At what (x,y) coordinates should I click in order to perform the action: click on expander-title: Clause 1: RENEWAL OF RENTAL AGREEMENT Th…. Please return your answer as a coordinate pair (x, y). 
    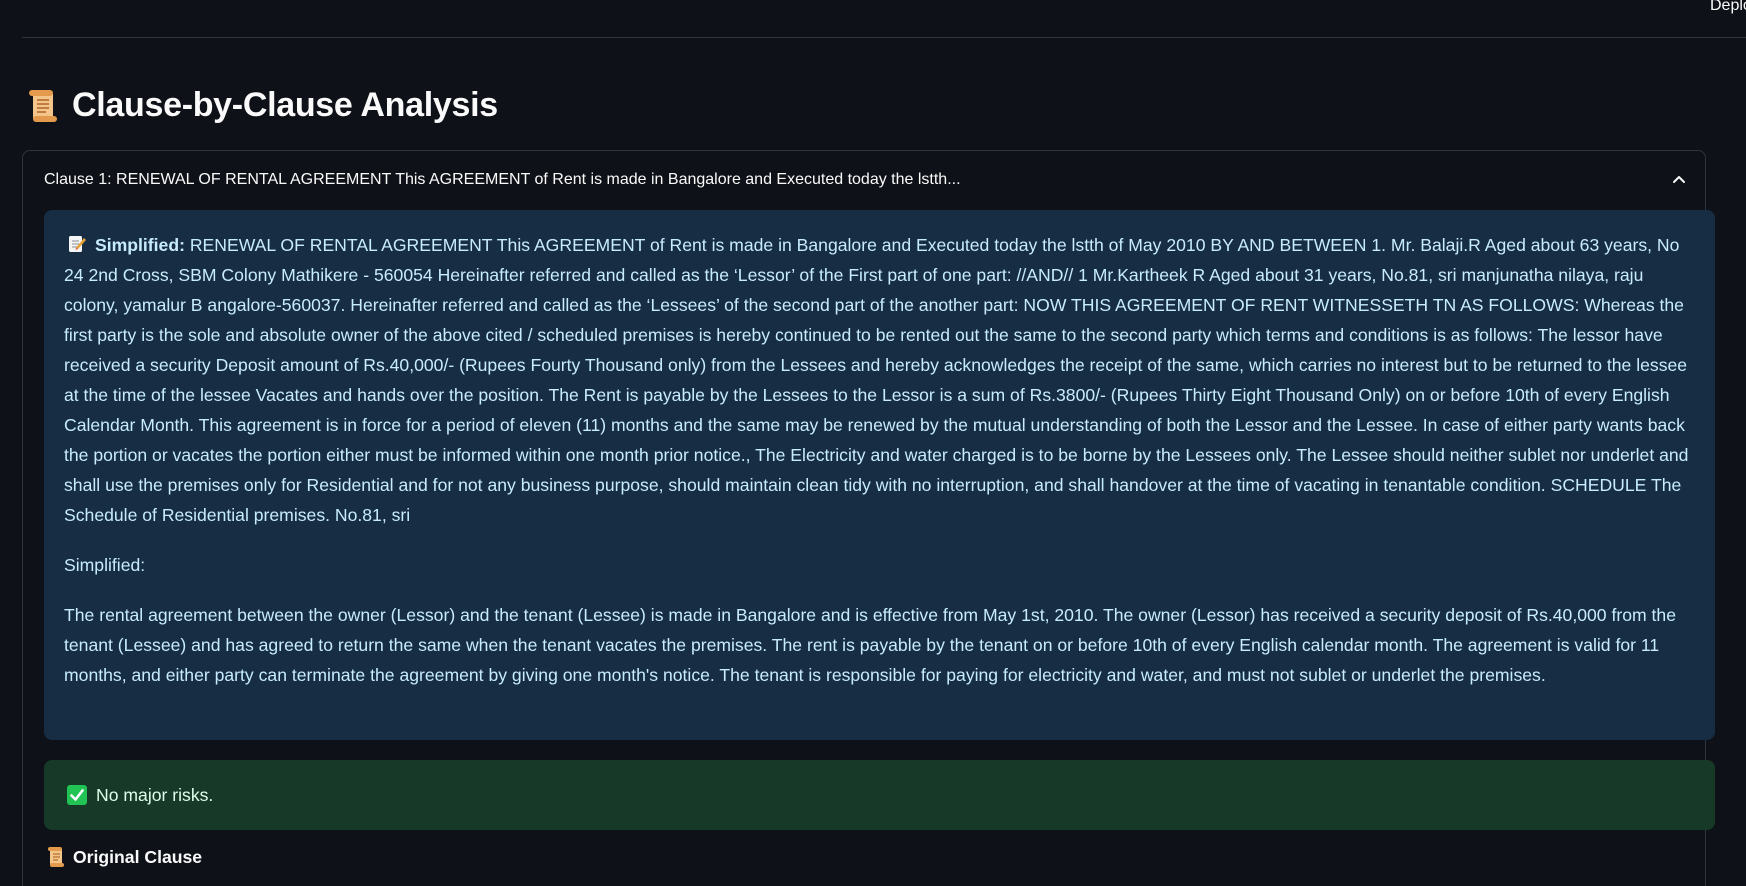
    Looking at the image, I should click on (502, 179).